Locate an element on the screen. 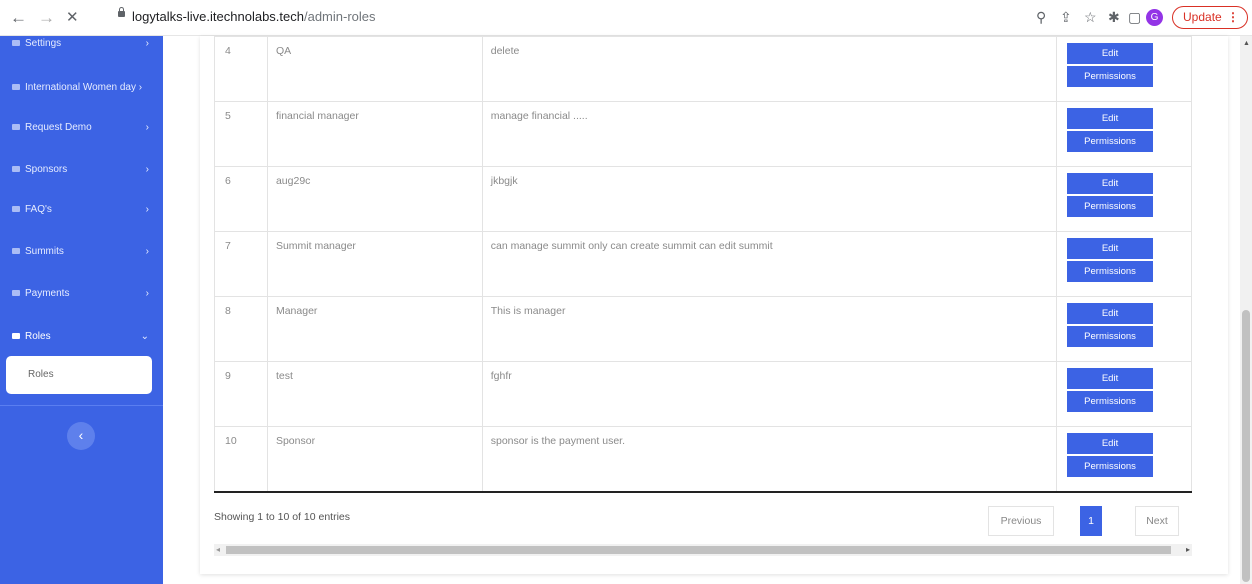  horizontal-scrollbar: ◂ ▸ is located at coordinates (703, 550).